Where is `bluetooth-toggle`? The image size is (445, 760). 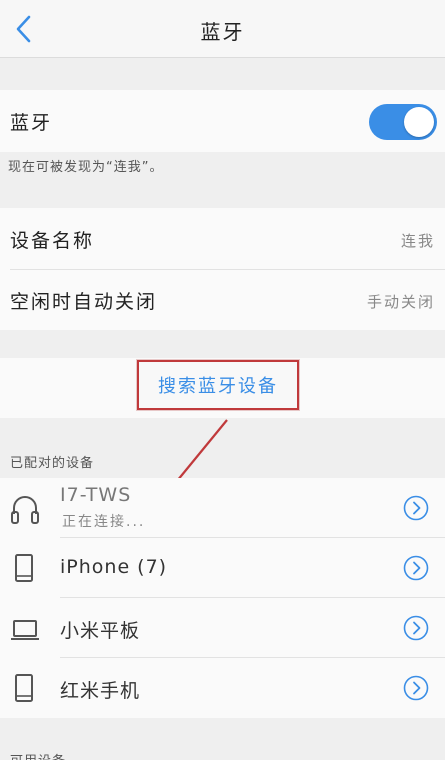 bluetooth-toggle is located at coordinates (403, 122).